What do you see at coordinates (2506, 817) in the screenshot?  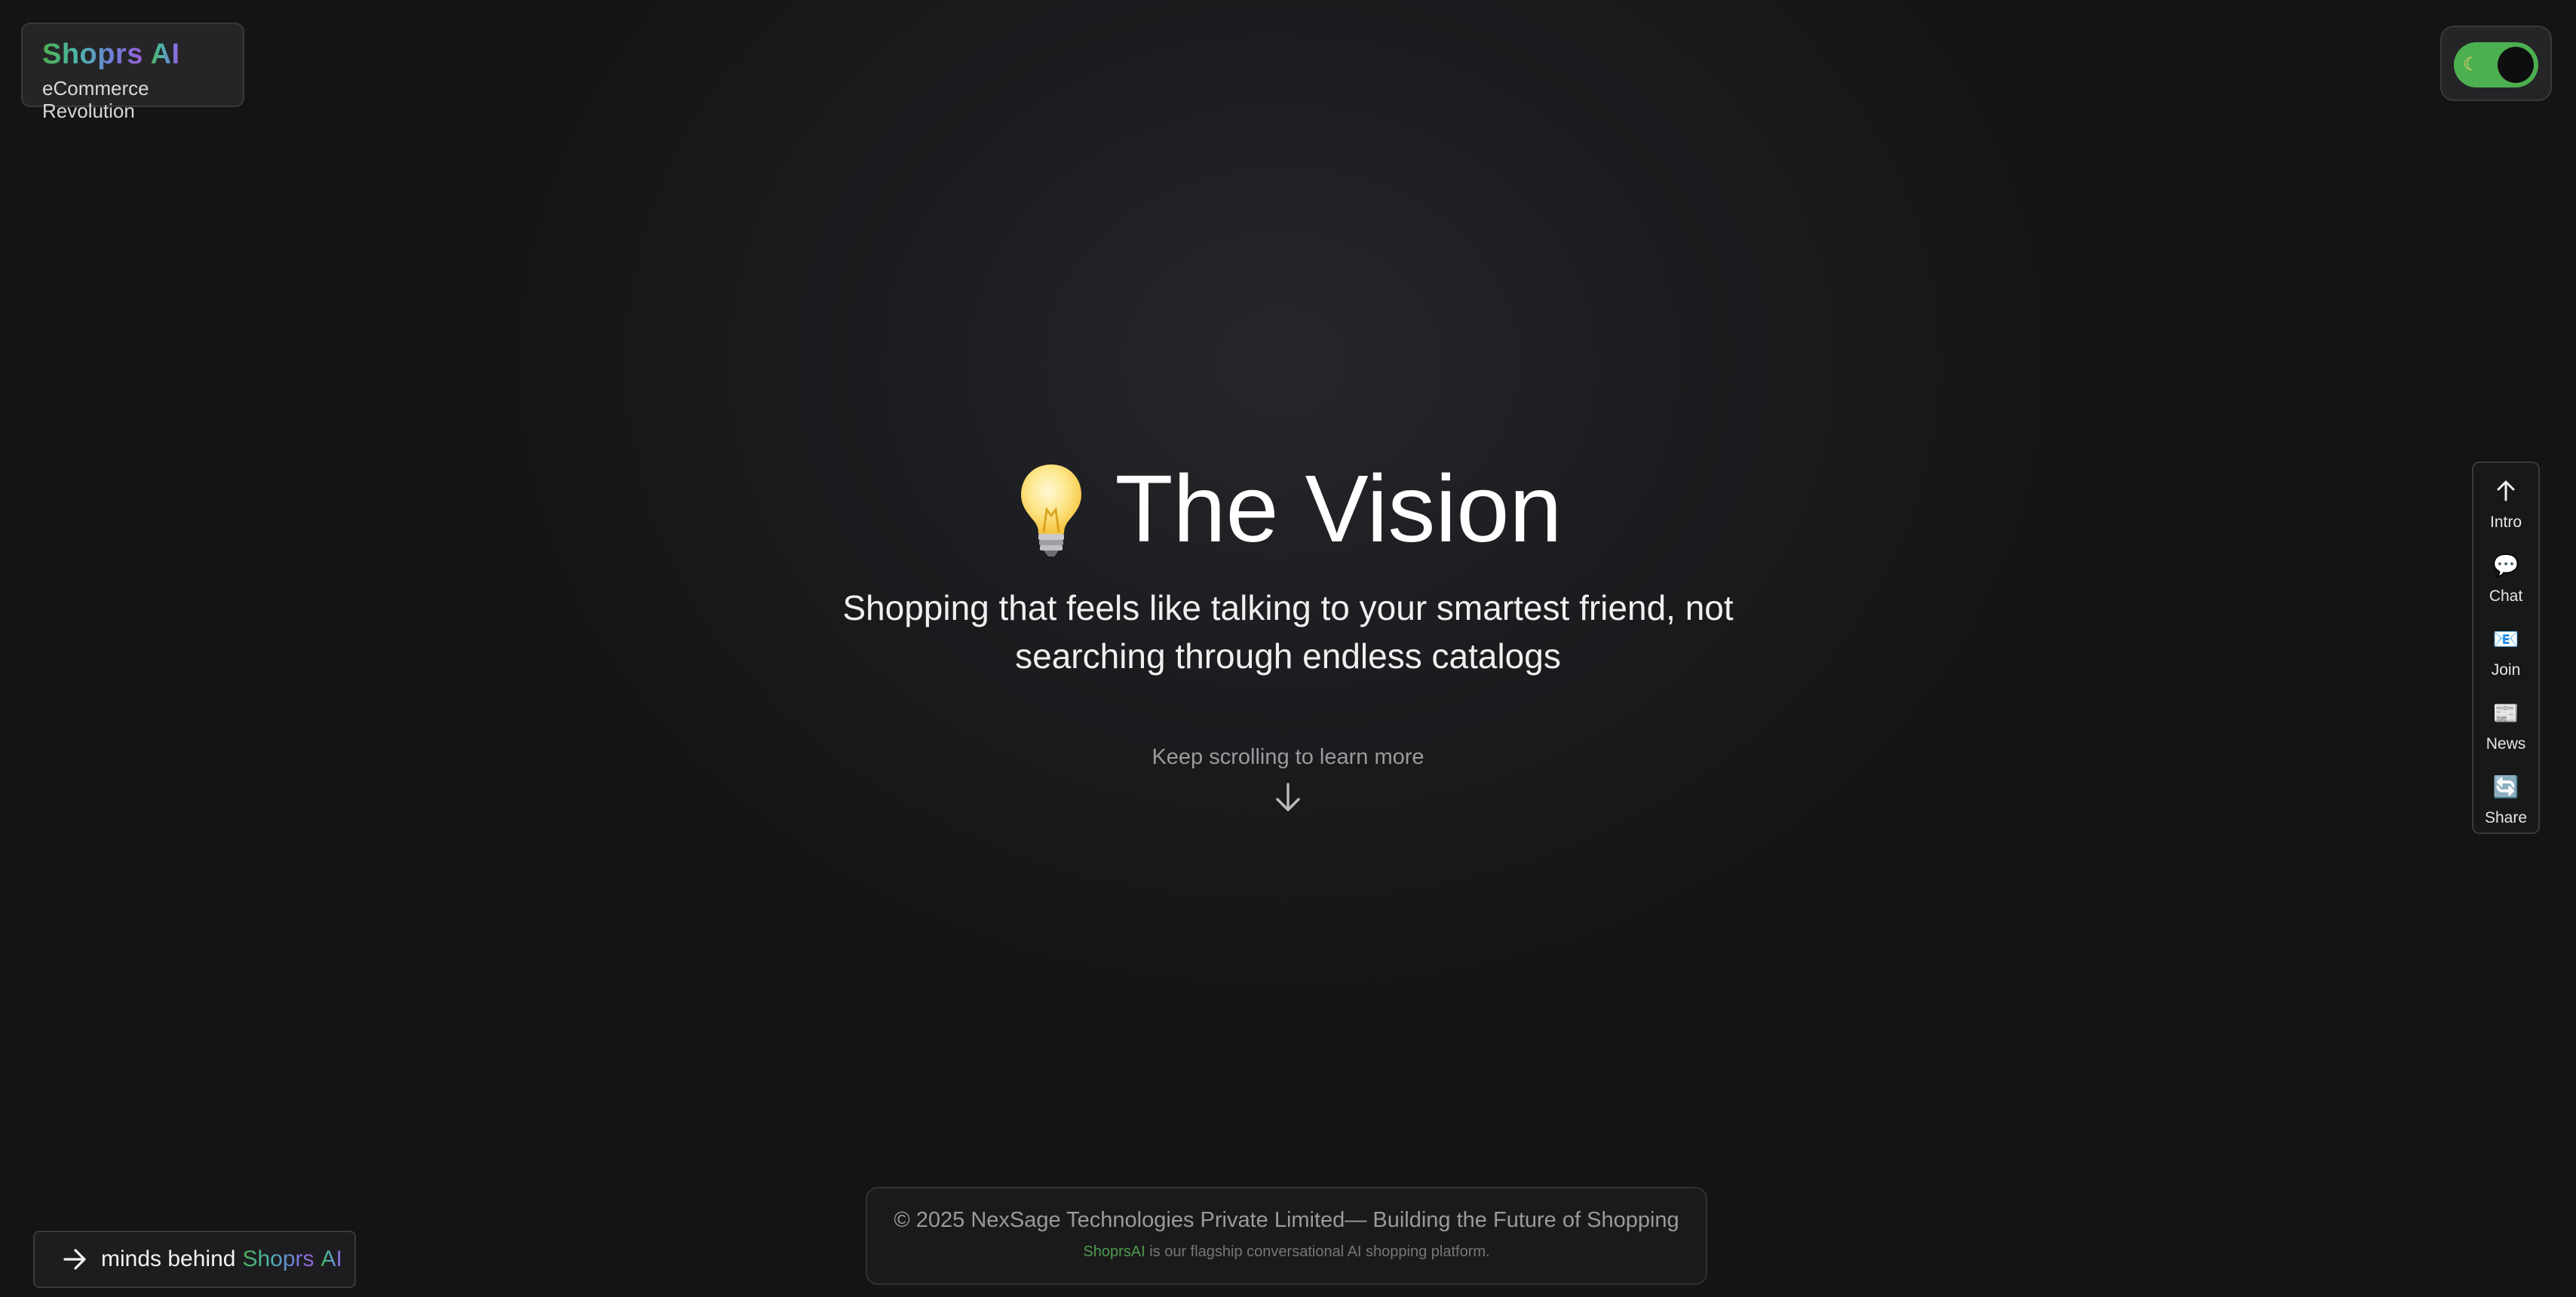 I see `sidenav-label: Share` at bounding box center [2506, 817].